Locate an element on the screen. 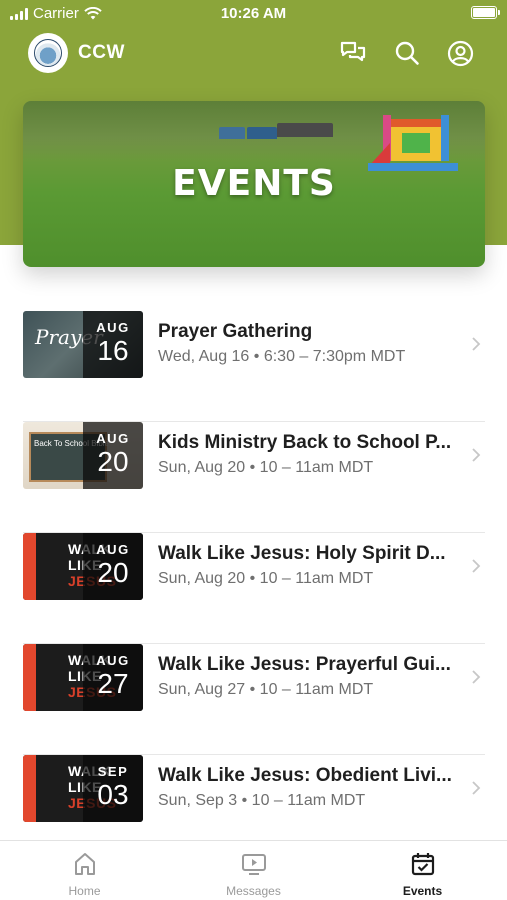 The height and width of the screenshot is (900, 507). event-thumbnail: WALKLIKEJESUS AUG 27 is located at coordinates (83, 677).